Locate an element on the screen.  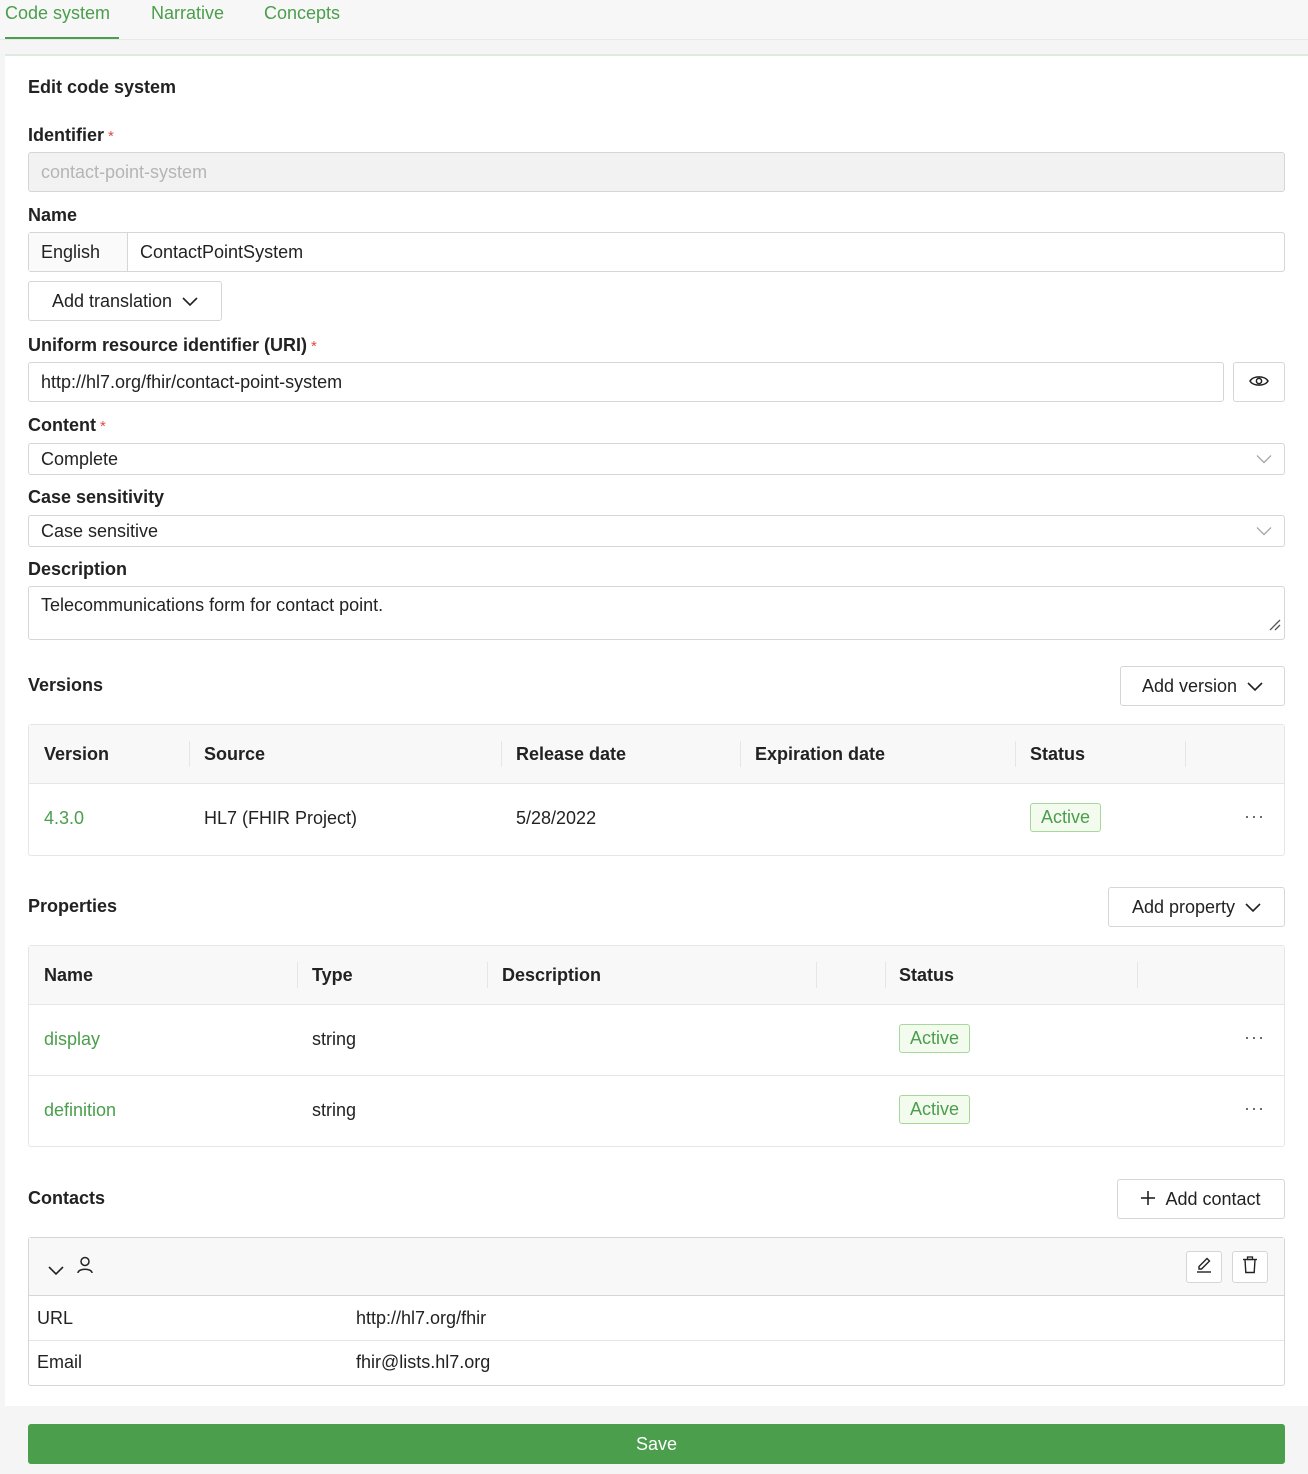
properties-title: Properties is located at coordinates (73, 906).